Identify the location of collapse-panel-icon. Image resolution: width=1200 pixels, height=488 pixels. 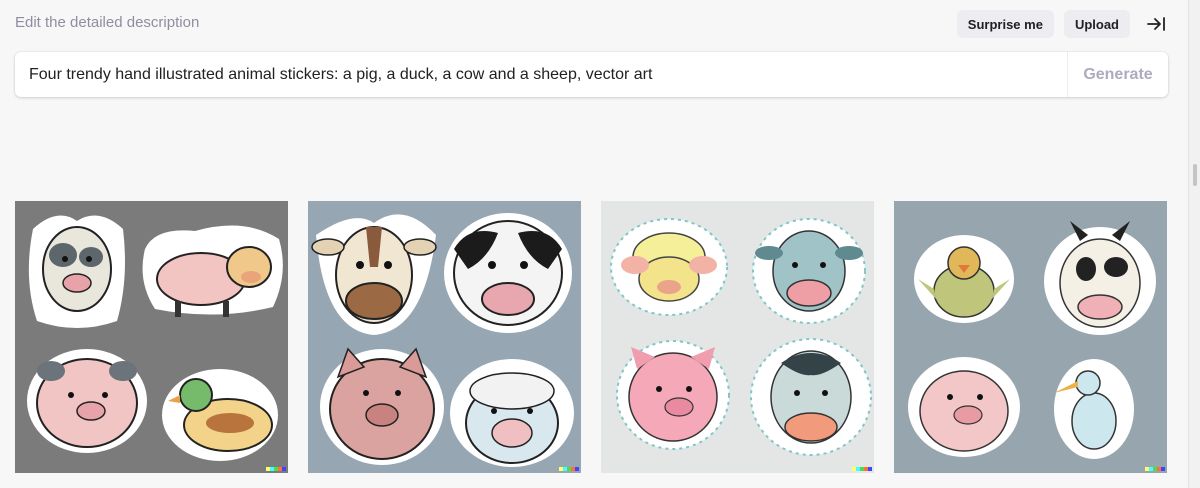
(1157, 24).